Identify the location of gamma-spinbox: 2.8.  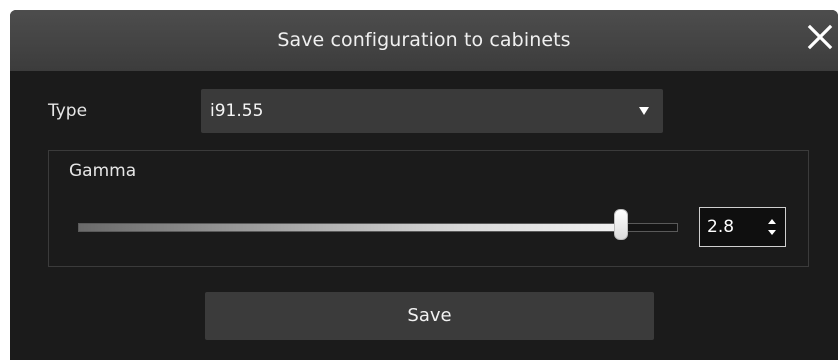
(742, 227).